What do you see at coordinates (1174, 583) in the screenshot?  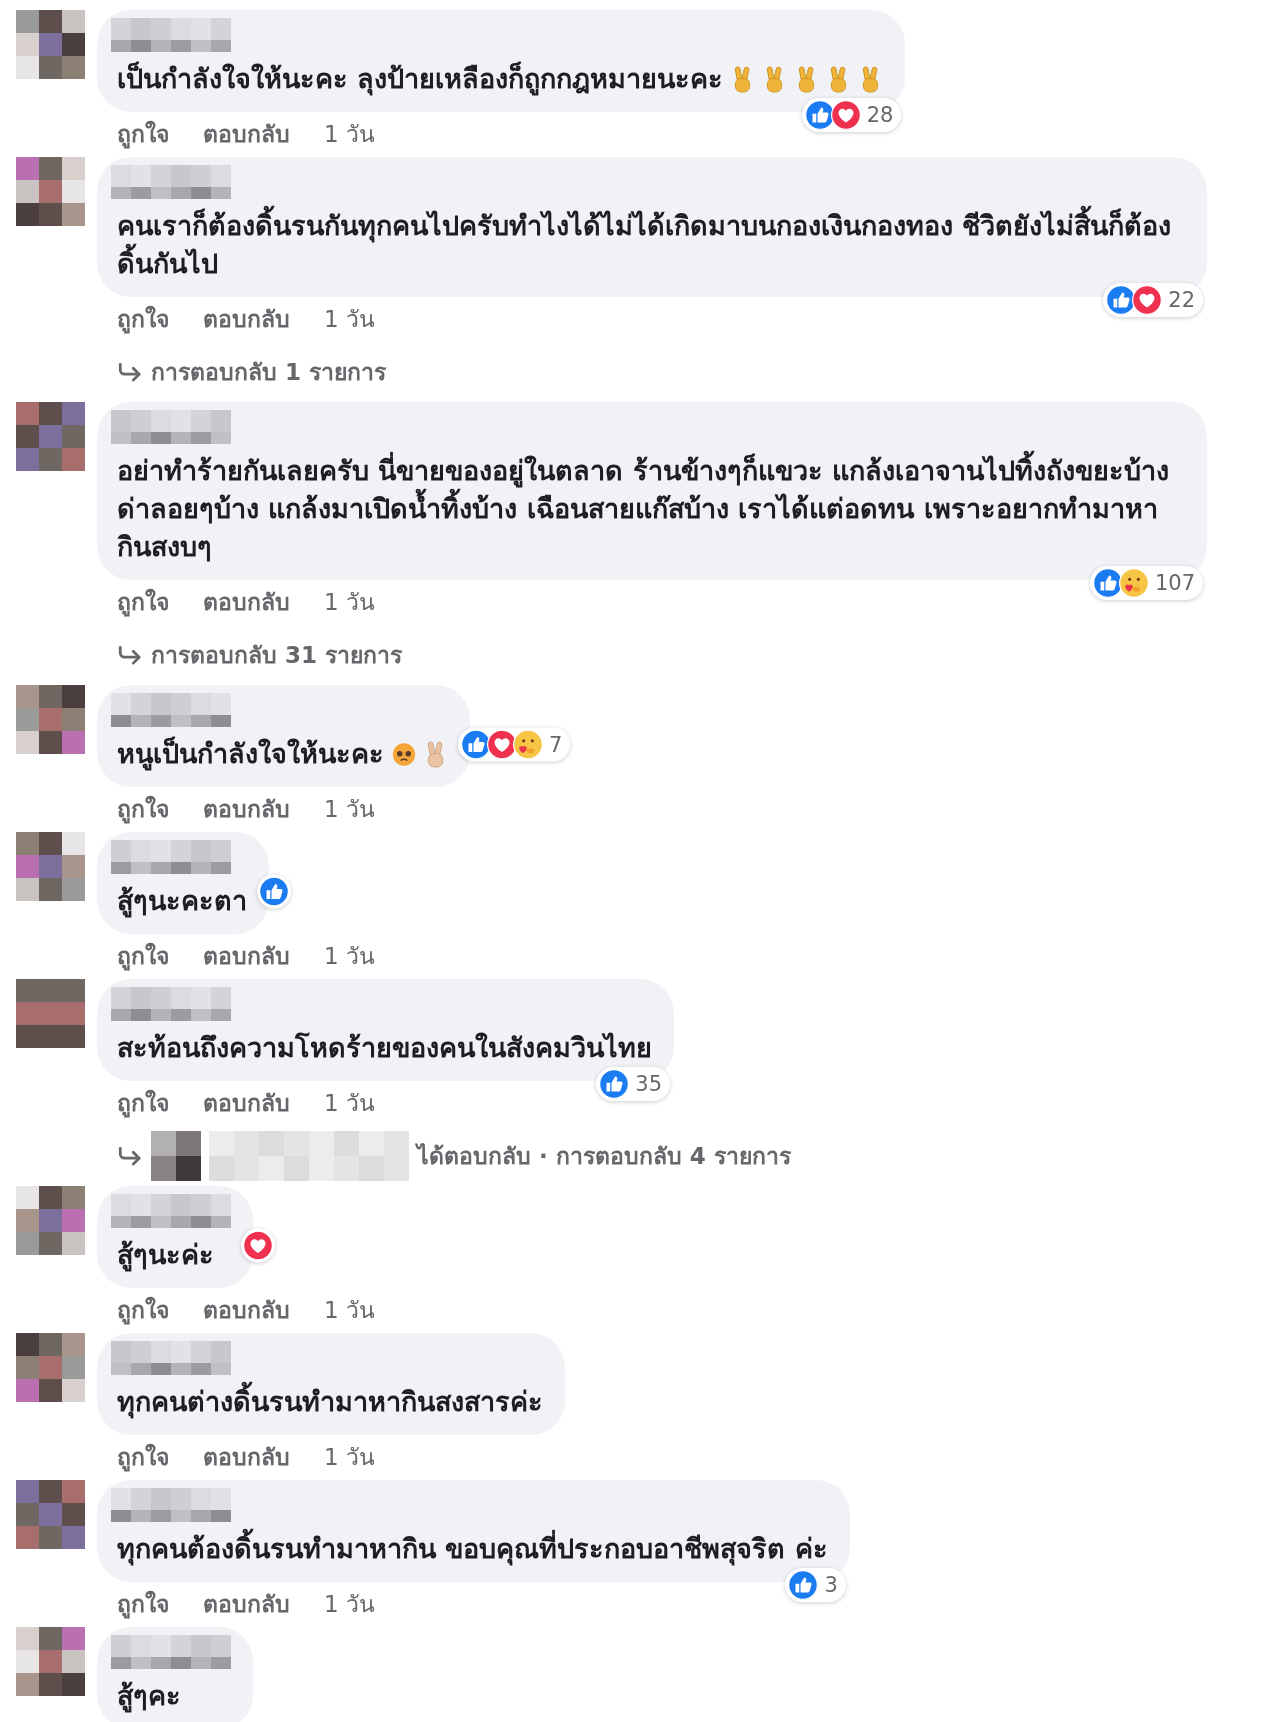 I see `reaction-count: 107` at bounding box center [1174, 583].